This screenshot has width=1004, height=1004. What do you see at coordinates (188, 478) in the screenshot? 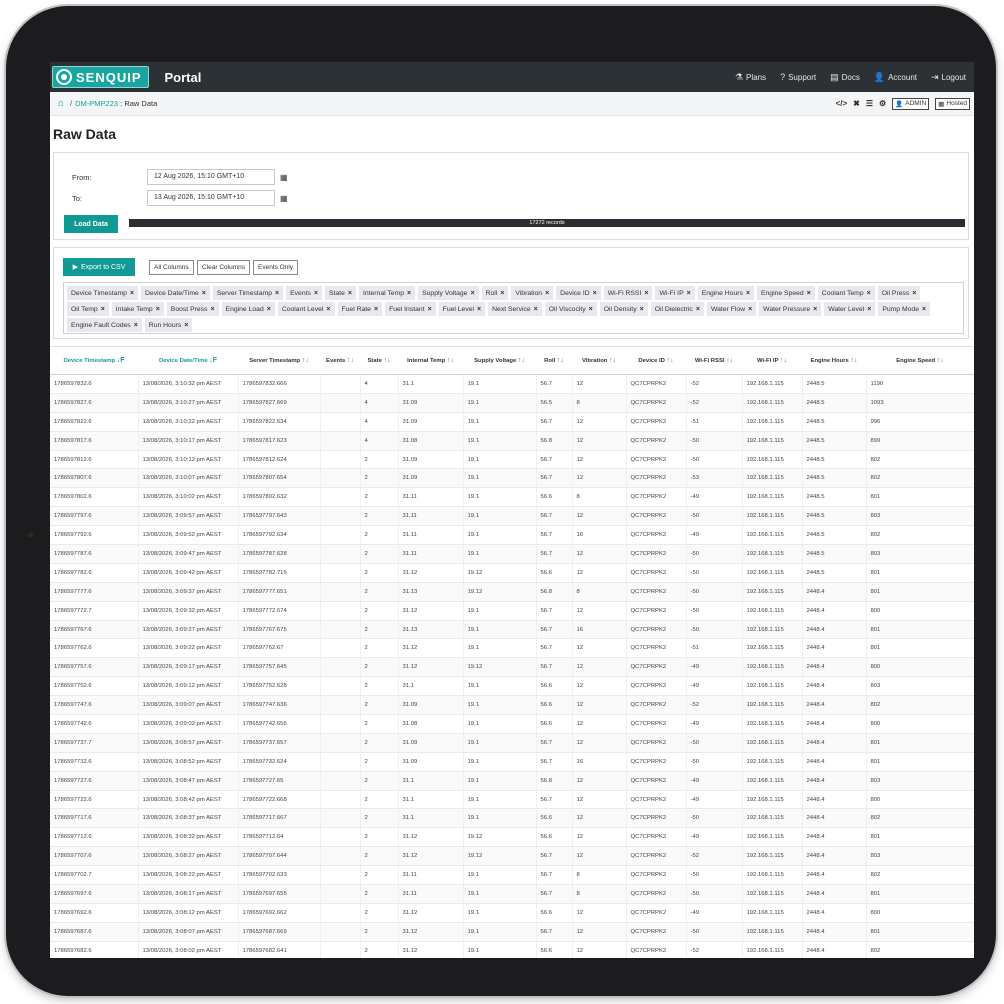
I see `table-cell: 13/08/2026, 3:10:07 pm AEST` at bounding box center [188, 478].